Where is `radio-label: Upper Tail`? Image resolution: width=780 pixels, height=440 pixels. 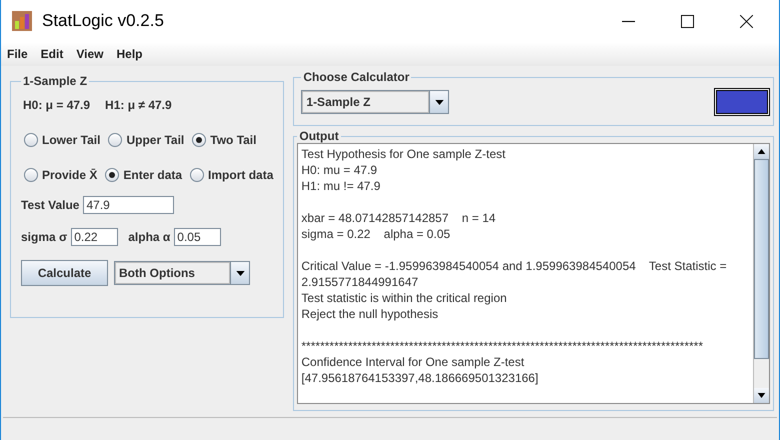 radio-label: Upper Tail is located at coordinates (155, 140).